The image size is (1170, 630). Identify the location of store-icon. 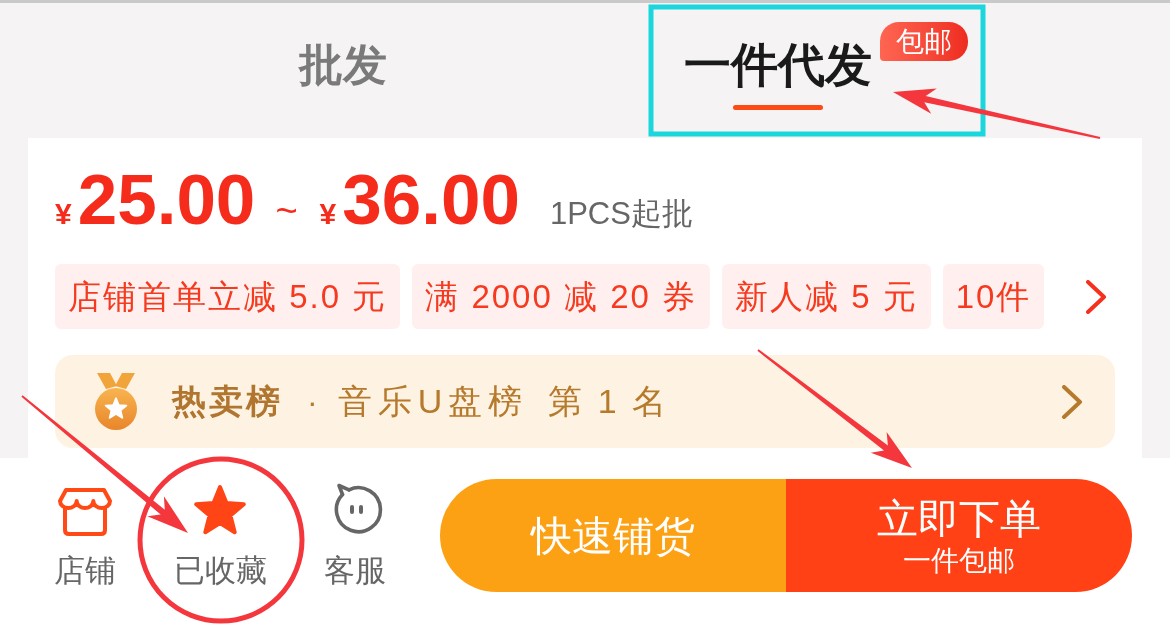
(85, 512).